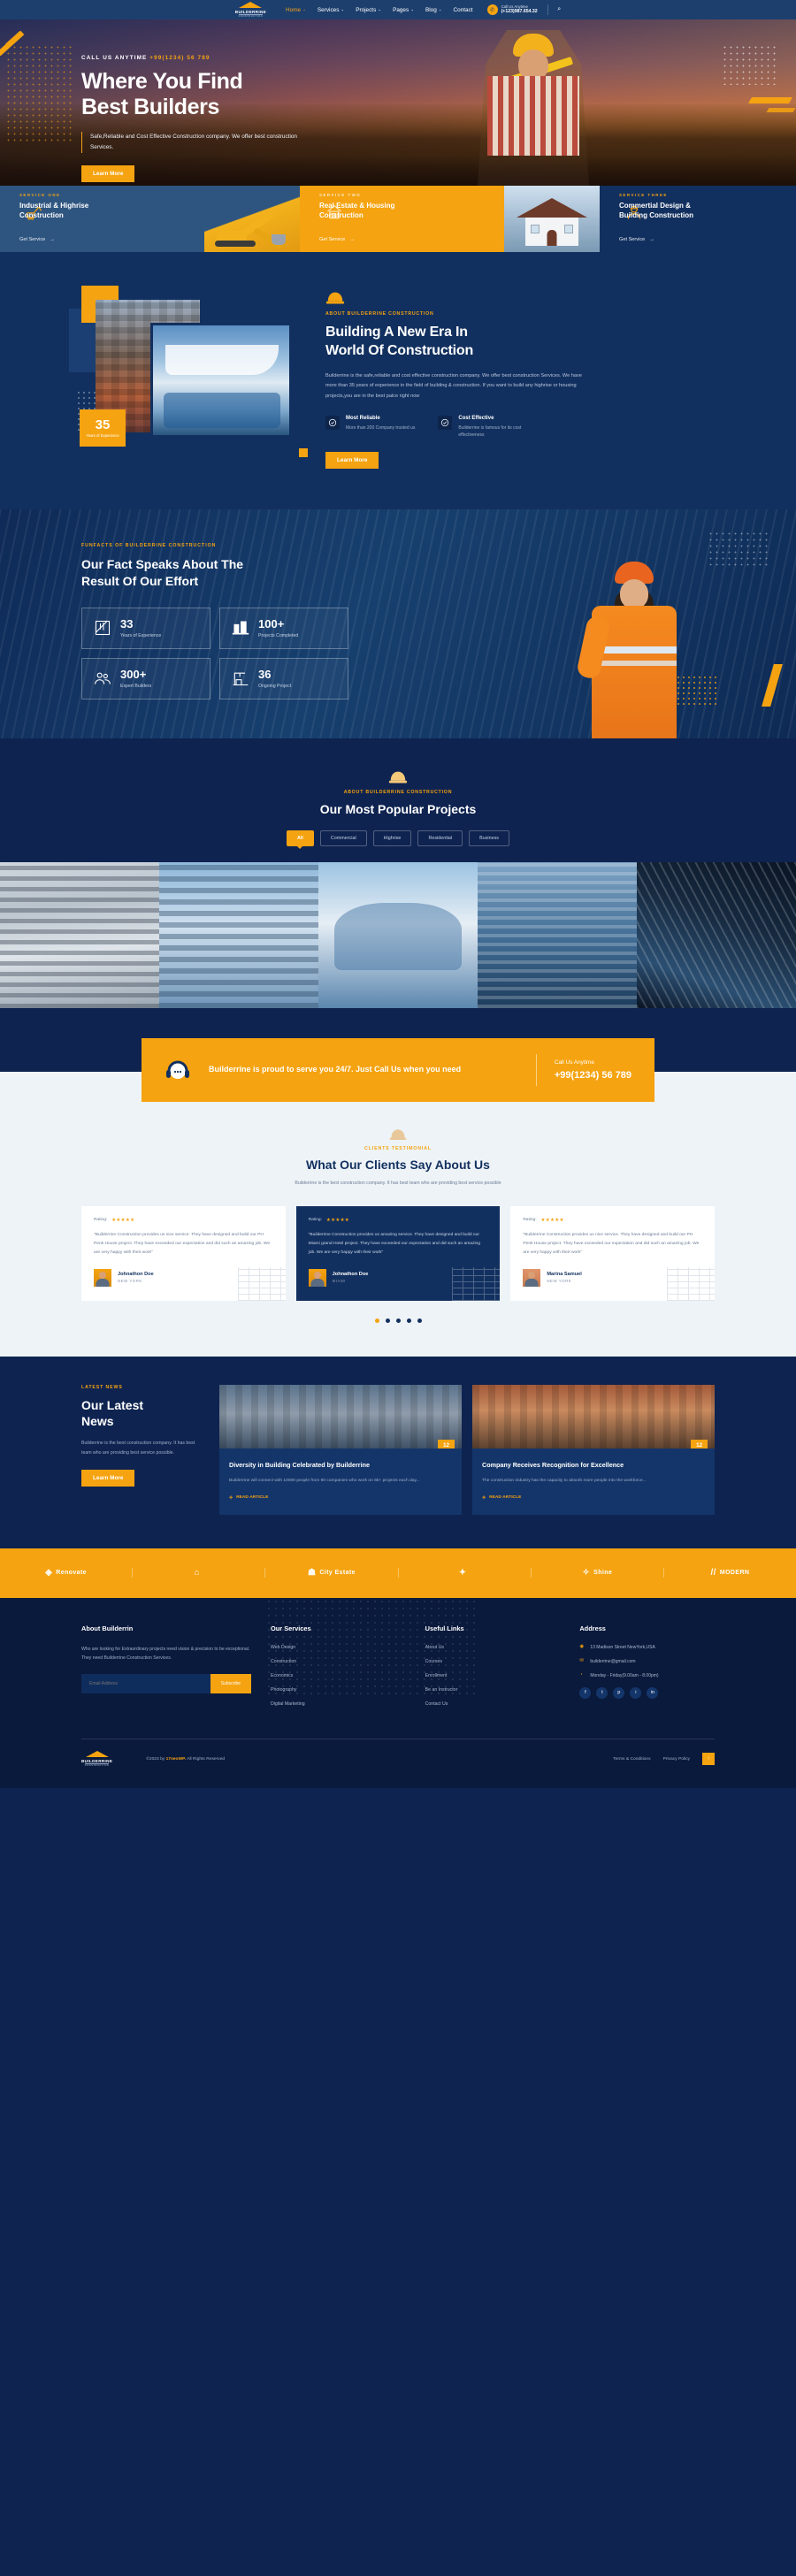  Describe the element at coordinates (37, 239) in the screenshot. I see `service-one-link: Get Service →` at that location.